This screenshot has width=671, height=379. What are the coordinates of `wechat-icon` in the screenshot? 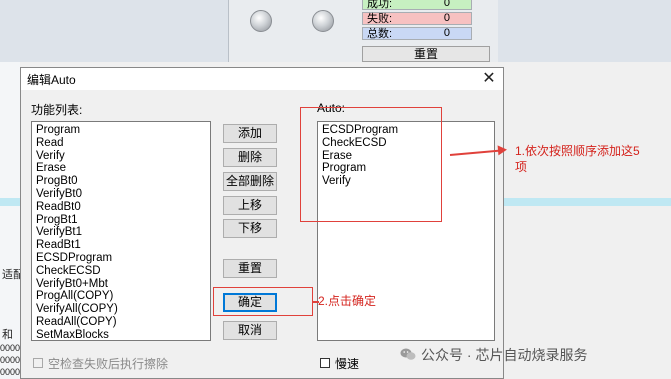 It's located at (408, 354).